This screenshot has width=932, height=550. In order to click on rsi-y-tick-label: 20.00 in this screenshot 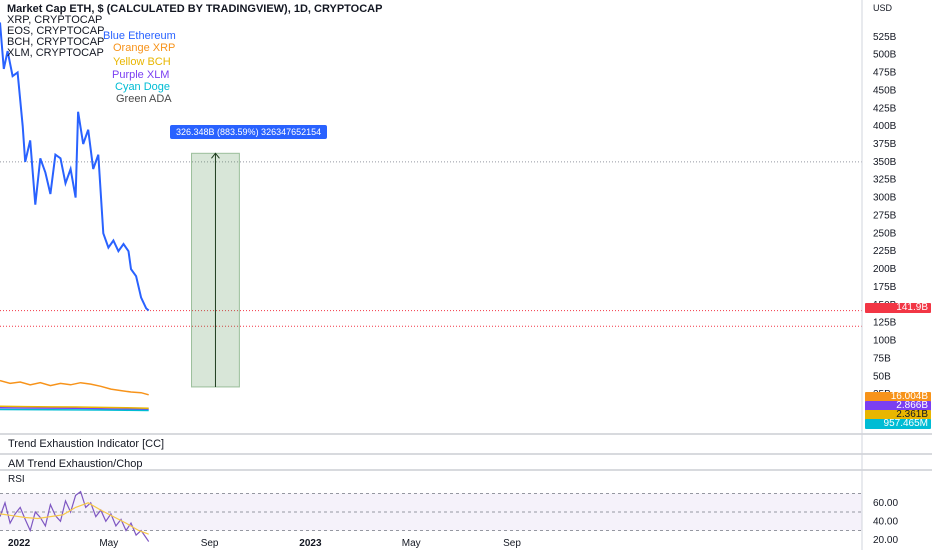, I will do `click(885, 540)`.